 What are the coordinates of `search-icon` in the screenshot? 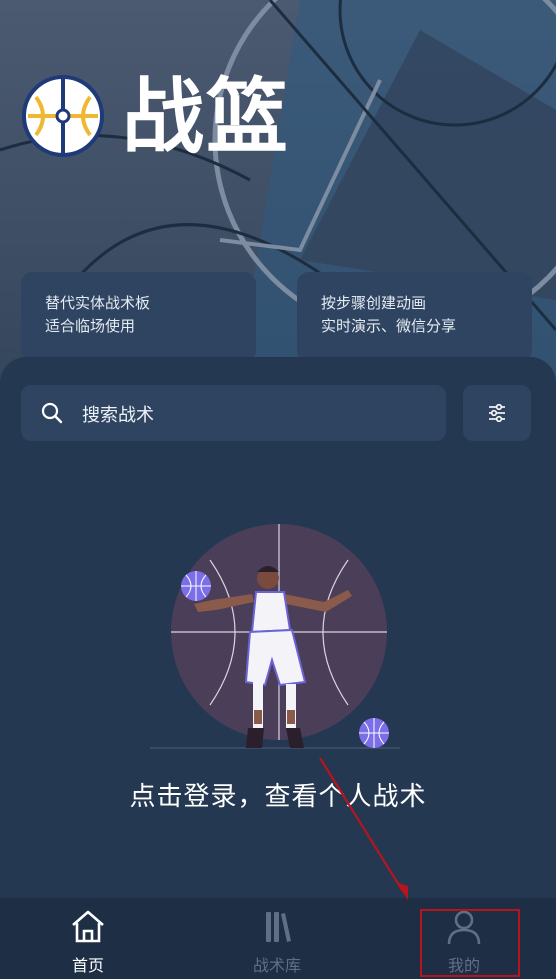 It's located at (52, 413).